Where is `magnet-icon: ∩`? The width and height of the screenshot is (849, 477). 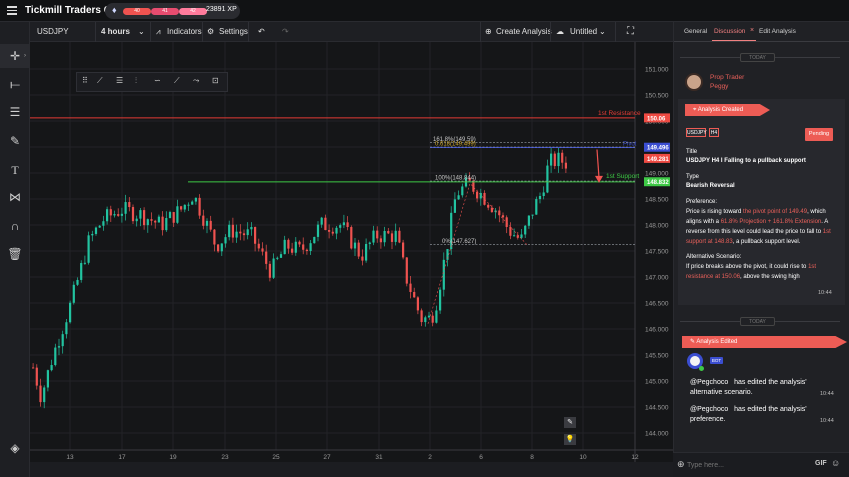 magnet-icon: ∩ is located at coordinates (15, 226).